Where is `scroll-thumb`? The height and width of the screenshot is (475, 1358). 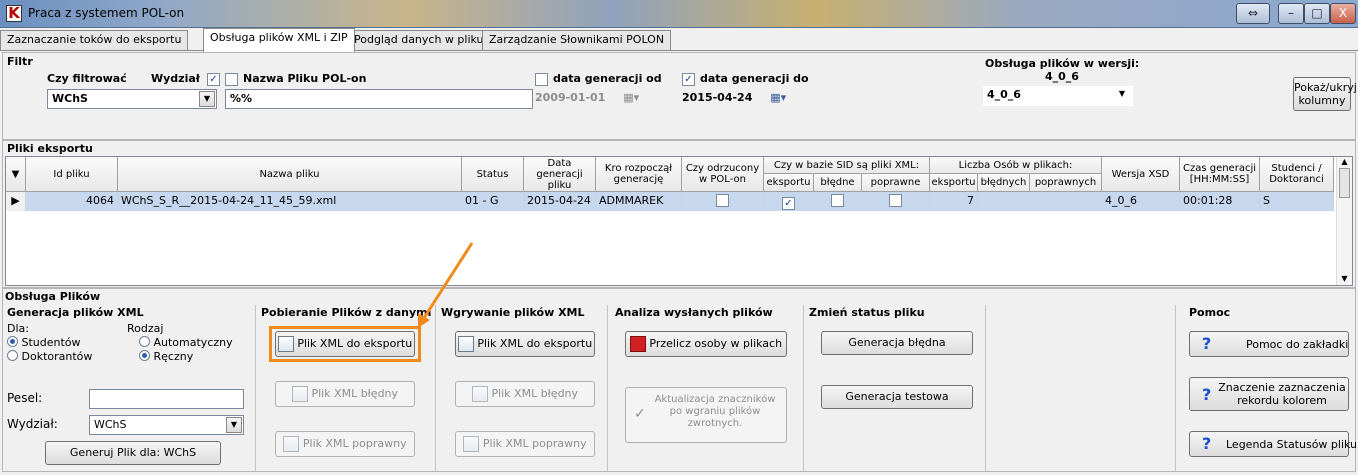
scroll-thumb is located at coordinates (1344, 183).